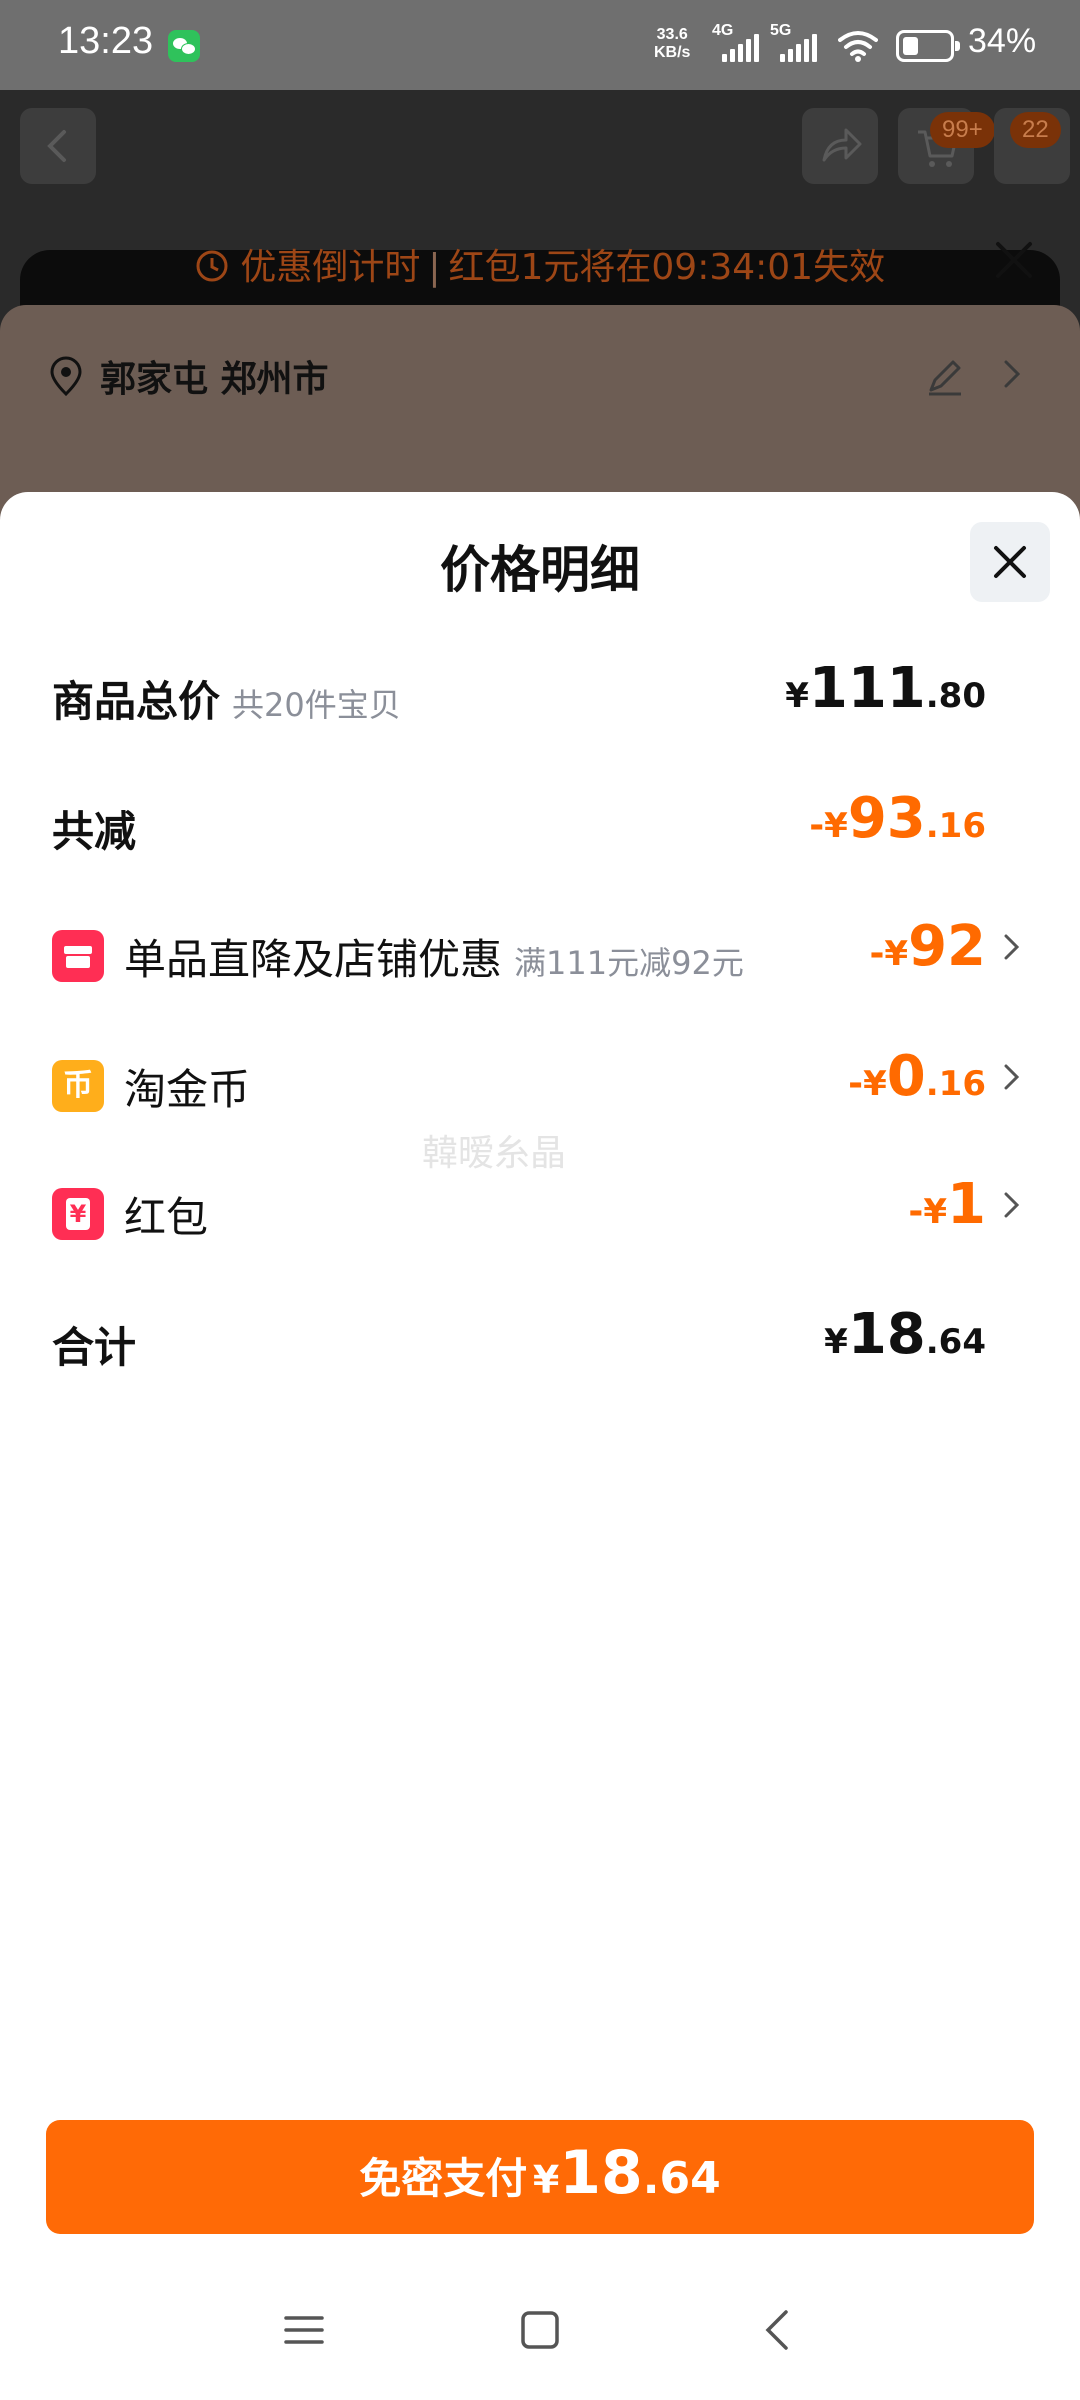 This screenshot has width=1080, height=2400. I want to click on signal-4g-icon, so click(742, 48).